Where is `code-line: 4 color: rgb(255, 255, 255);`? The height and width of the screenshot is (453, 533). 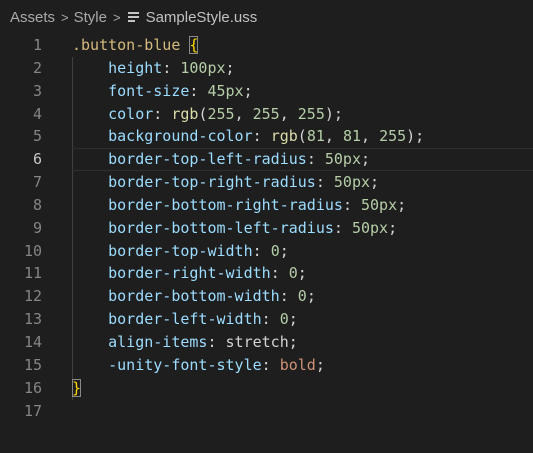
code-line: 4 color: rgb(255, 255, 255); is located at coordinates (266, 114).